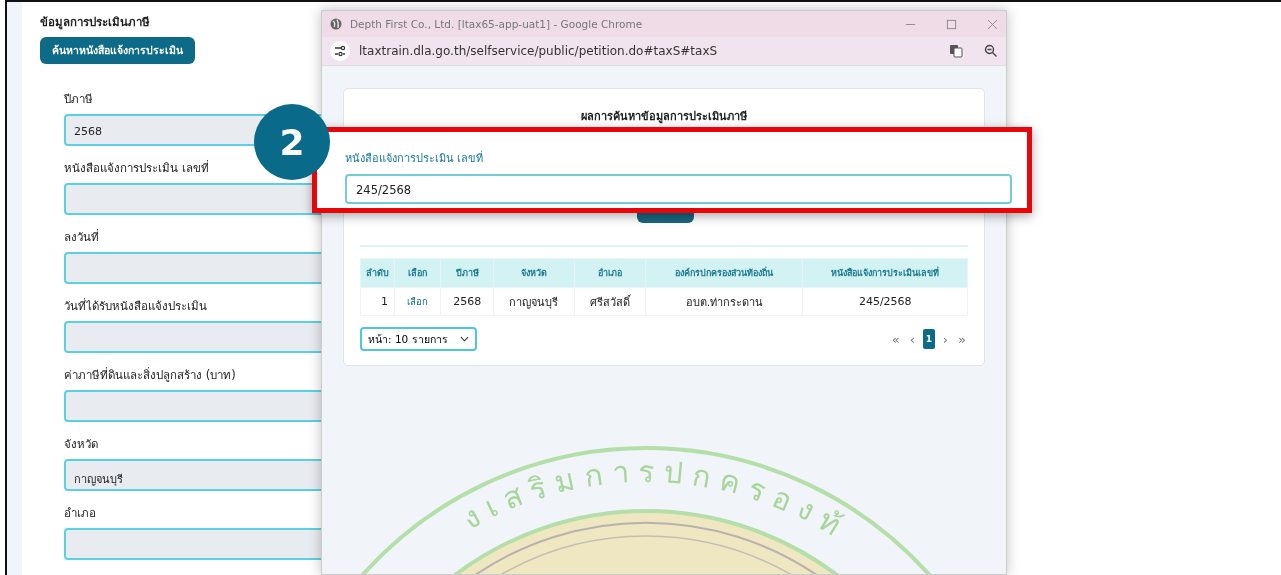  What do you see at coordinates (945, 339) in the screenshot?
I see `next-page-button: ›` at bounding box center [945, 339].